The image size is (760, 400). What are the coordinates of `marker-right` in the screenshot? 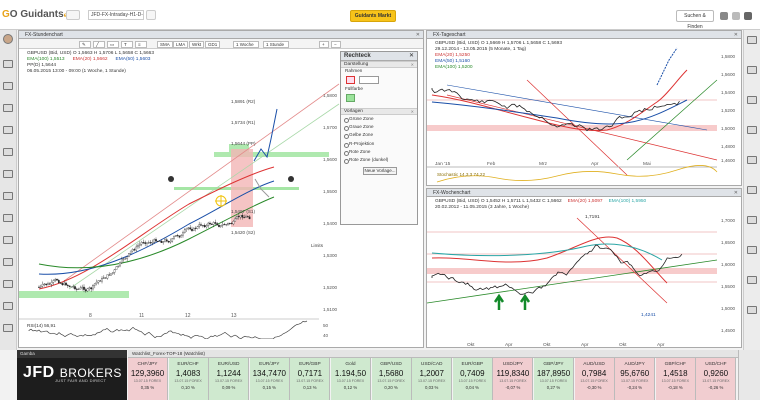 It's located at (291, 179).